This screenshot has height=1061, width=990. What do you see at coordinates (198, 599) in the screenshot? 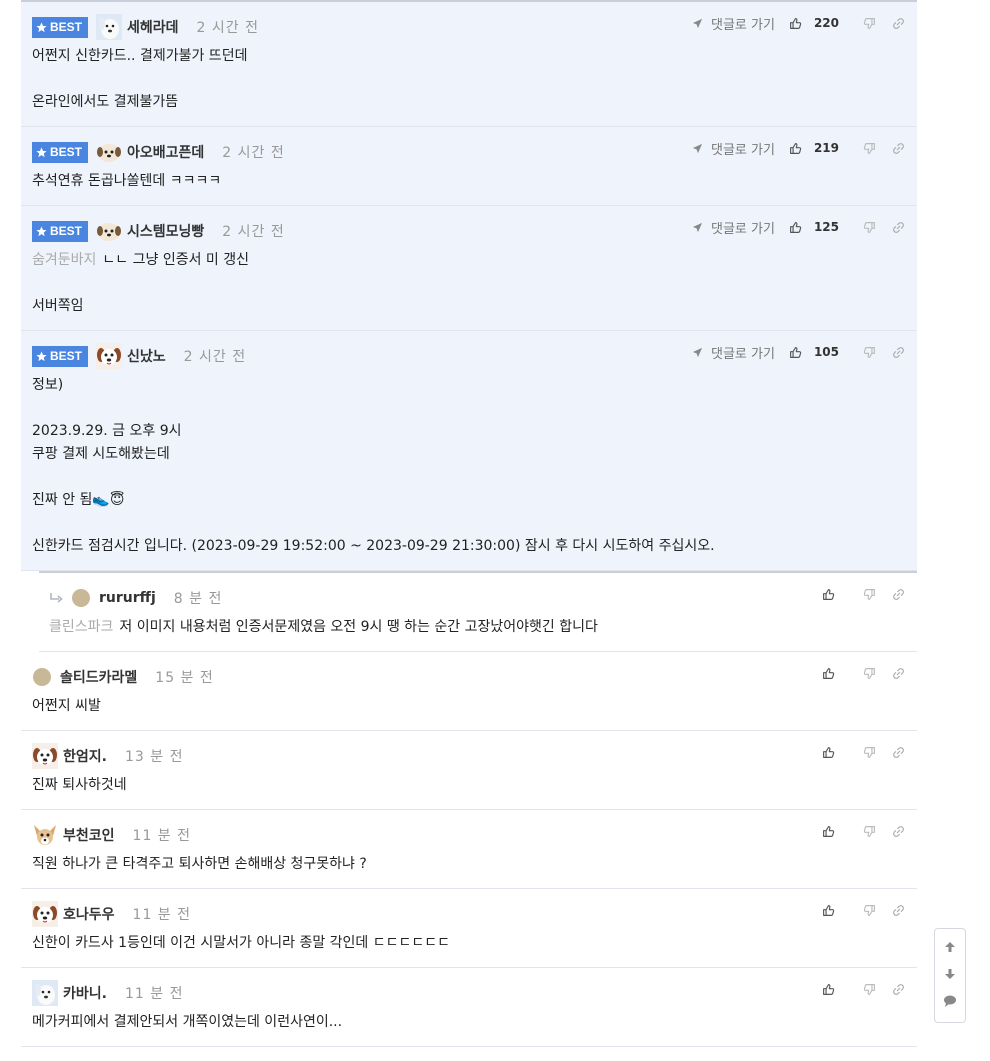
I see `timestamp: 8 분 전` at bounding box center [198, 599].